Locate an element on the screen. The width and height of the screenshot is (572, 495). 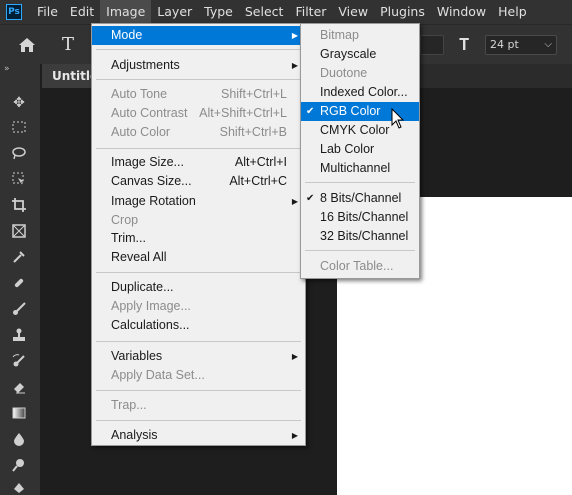
menu-item-label: Auto Contrast is located at coordinates (149, 113).